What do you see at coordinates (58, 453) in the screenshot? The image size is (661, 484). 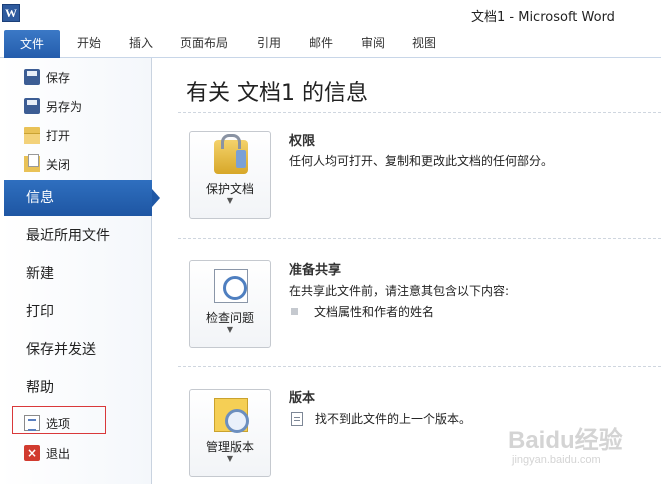 I see `nav-exit-label: 退出` at bounding box center [58, 453].